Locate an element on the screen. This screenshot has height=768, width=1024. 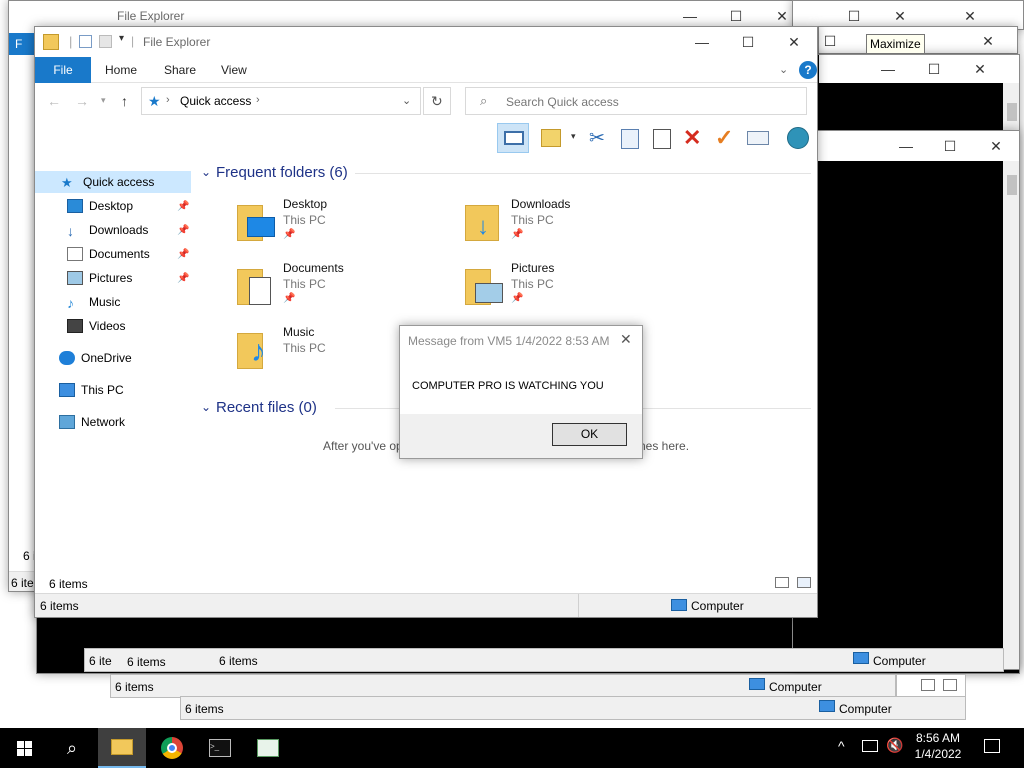
sidebar-item-quick-access: ★ Quick access is located at coordinates (113, 182).